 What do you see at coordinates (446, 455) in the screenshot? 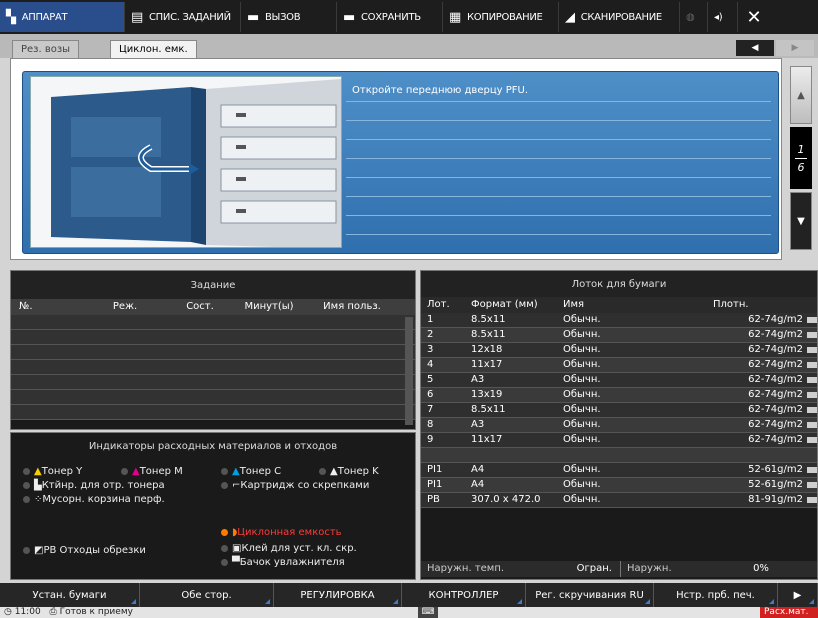
I see `tray-id` at bounding box center [446, 455].